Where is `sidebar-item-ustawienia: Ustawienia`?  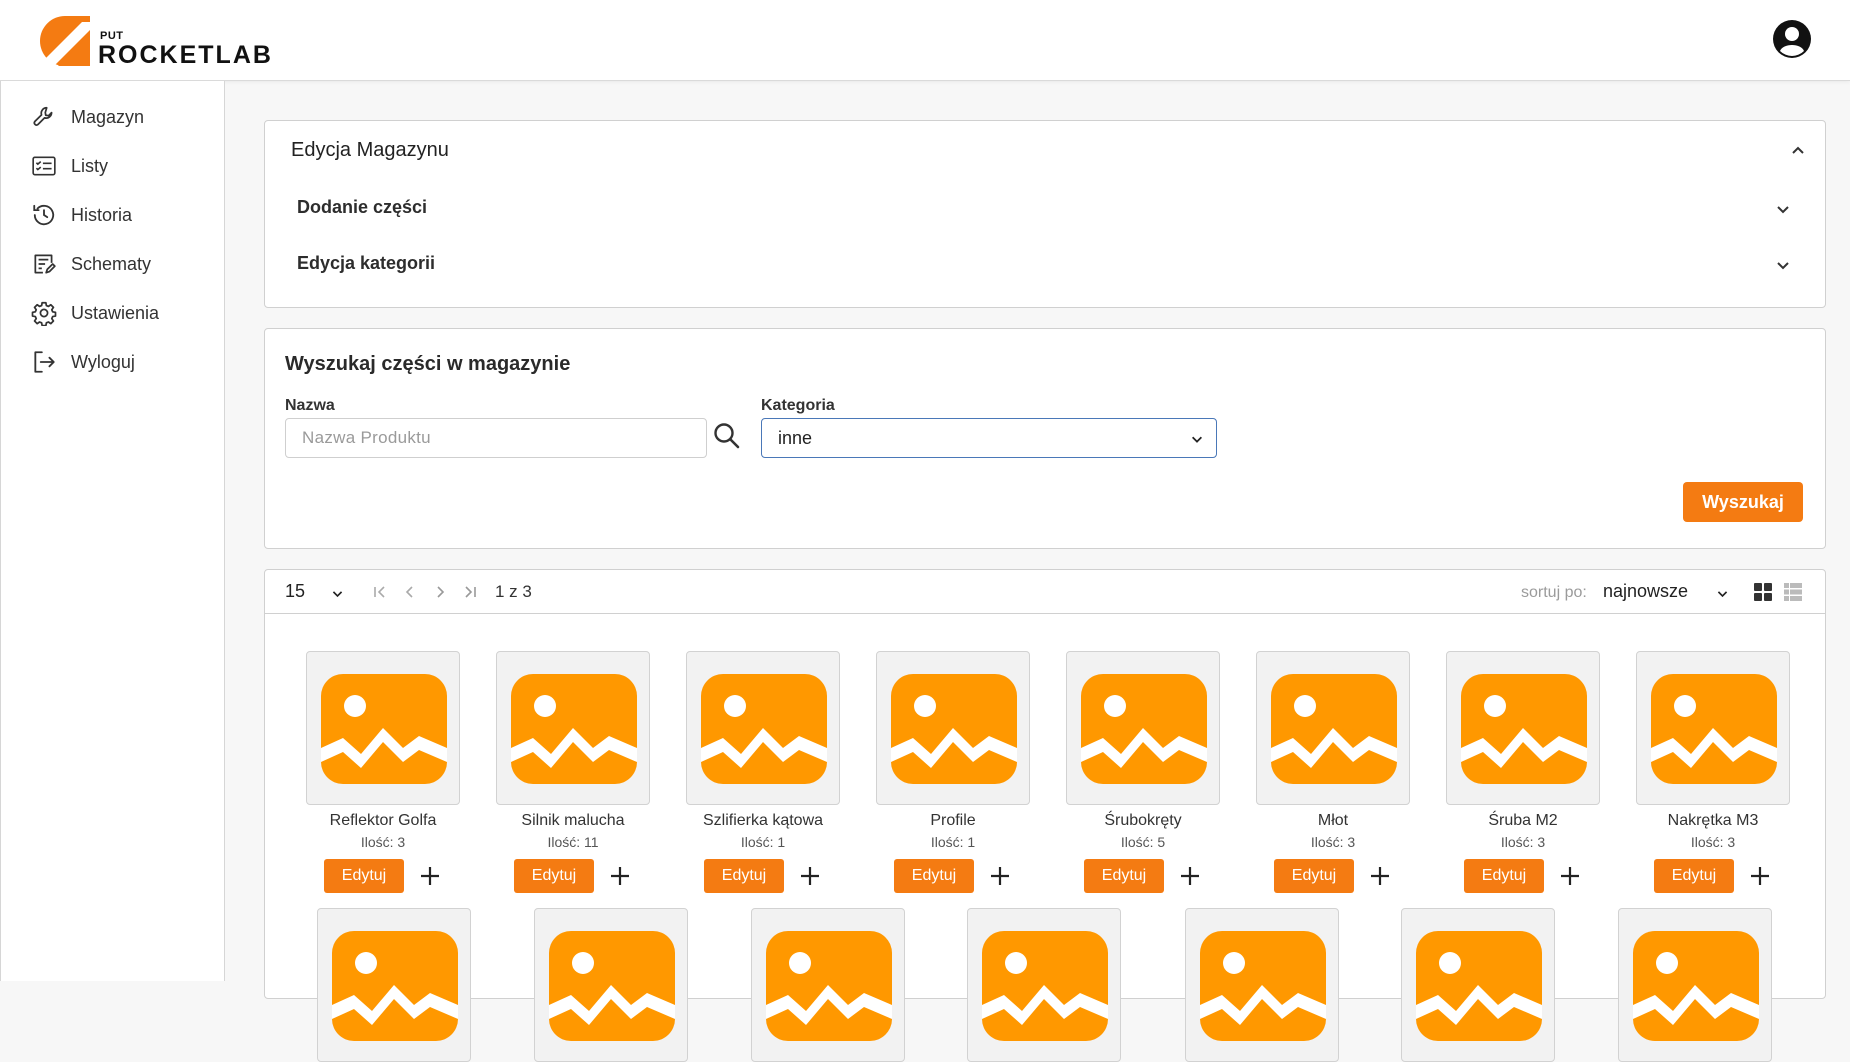
sidebar-item-ustawienia: Ustawienia is located at coordinates (121, 313).